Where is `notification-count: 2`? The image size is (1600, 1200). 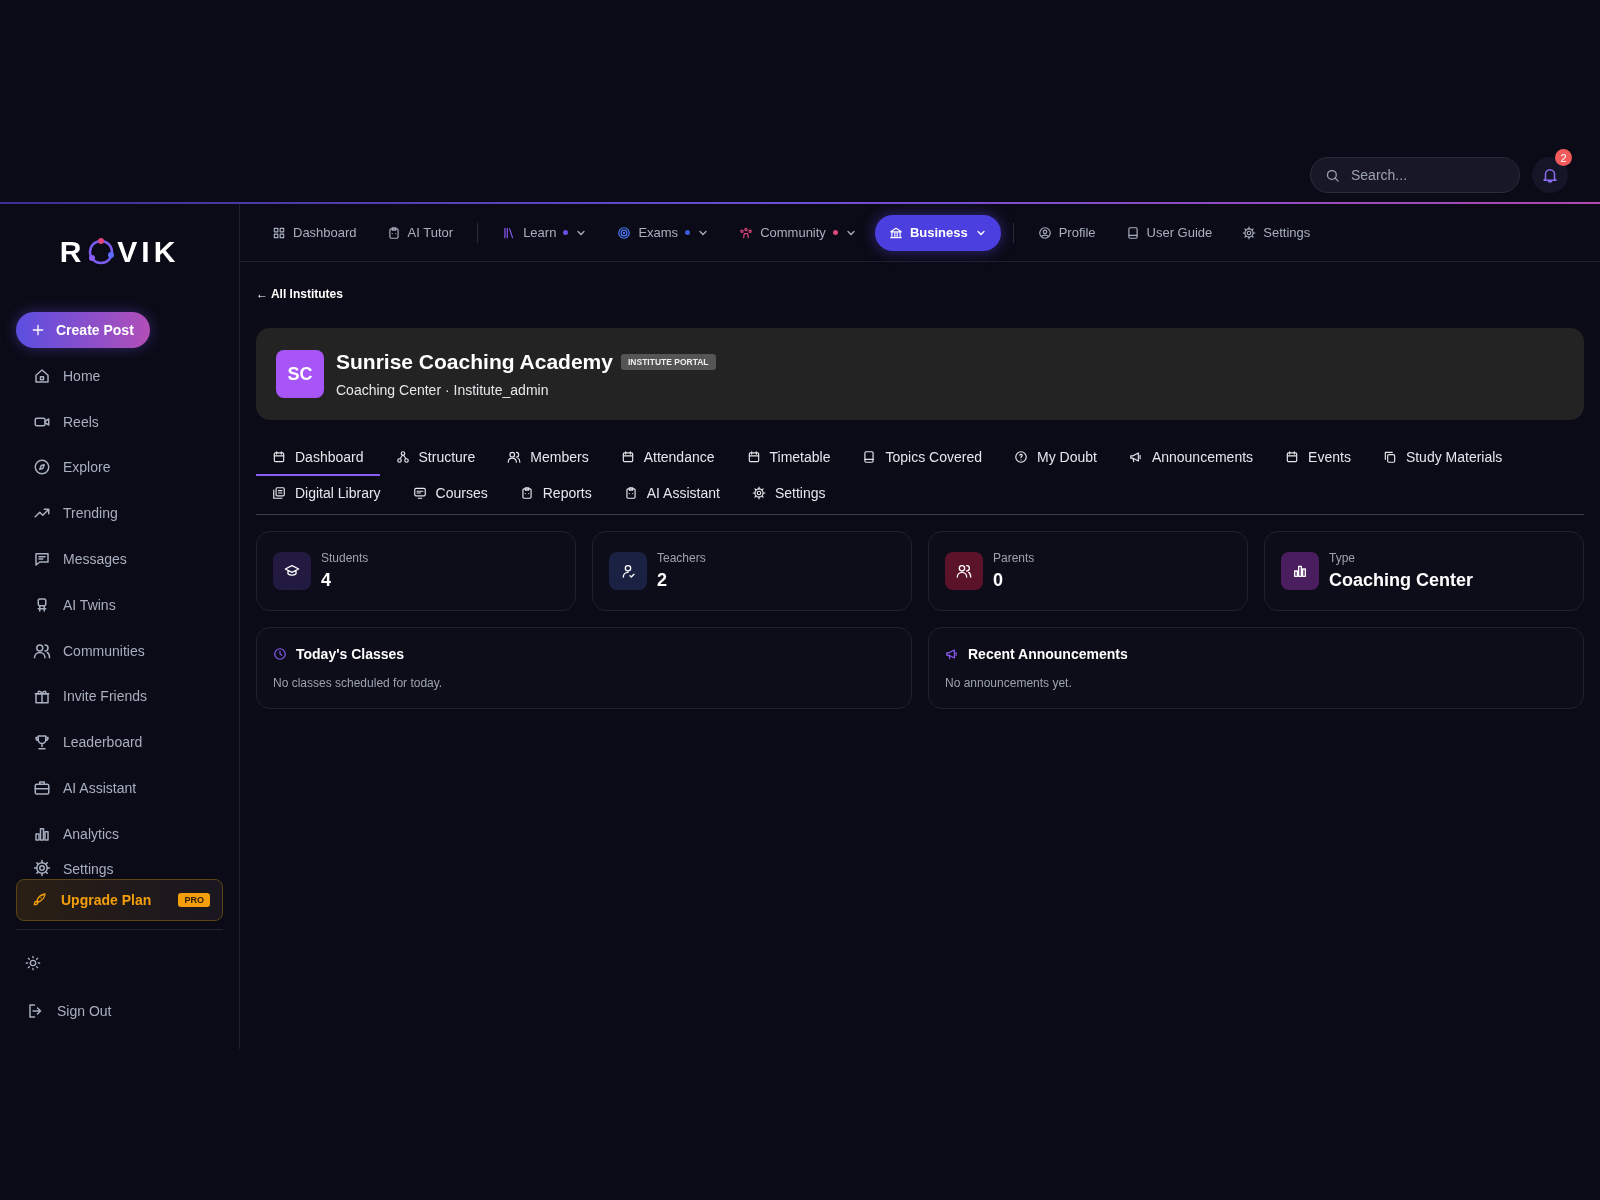
notification-count: 2 is located at coordinates (1563, 157).